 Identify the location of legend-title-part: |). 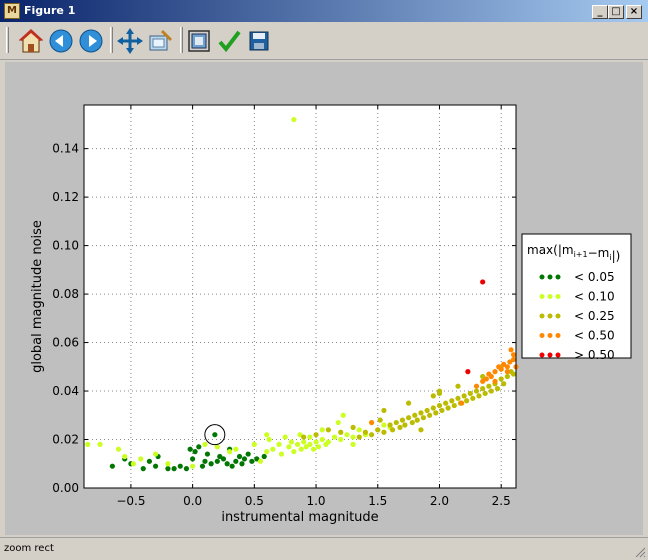
(616, 256).